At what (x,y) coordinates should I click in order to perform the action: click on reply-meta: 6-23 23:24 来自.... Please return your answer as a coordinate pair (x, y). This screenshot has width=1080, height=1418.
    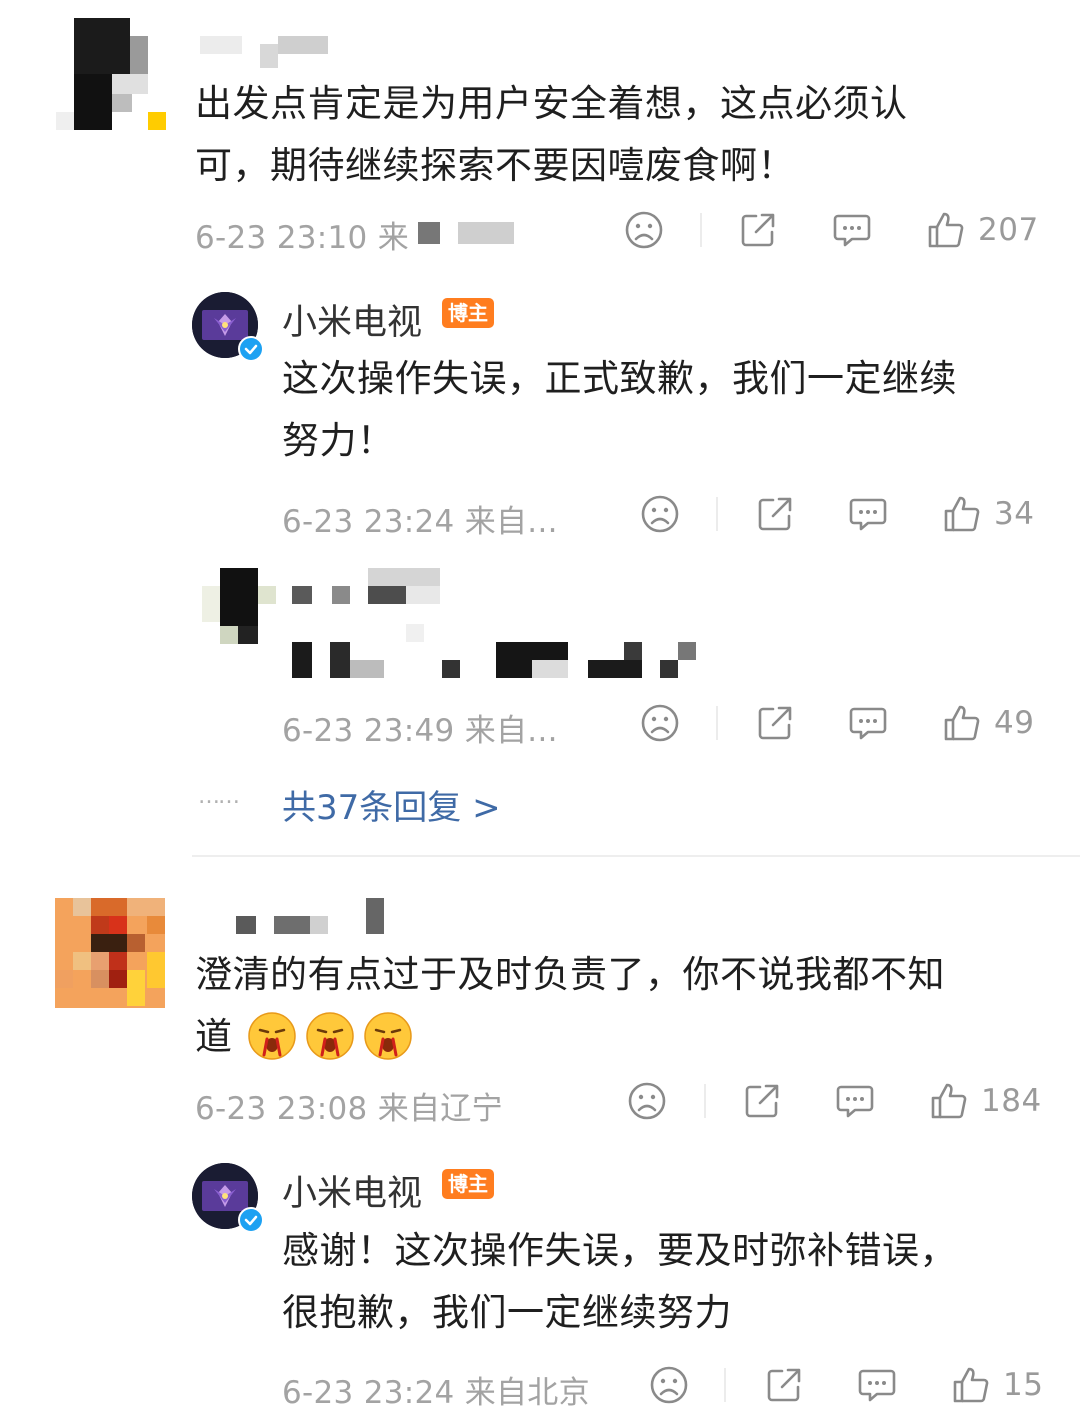
    Looking at the image, I should click on (420, 522).